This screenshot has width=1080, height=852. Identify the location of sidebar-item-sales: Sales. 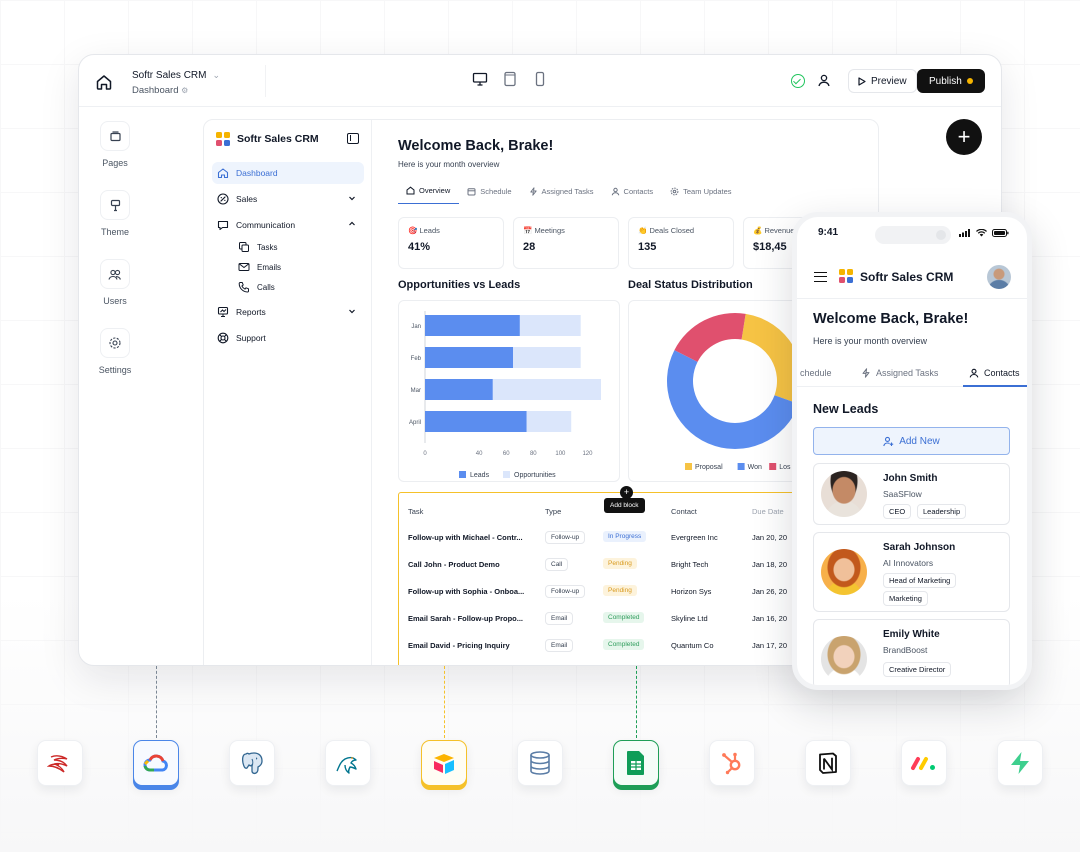
(288, 199).